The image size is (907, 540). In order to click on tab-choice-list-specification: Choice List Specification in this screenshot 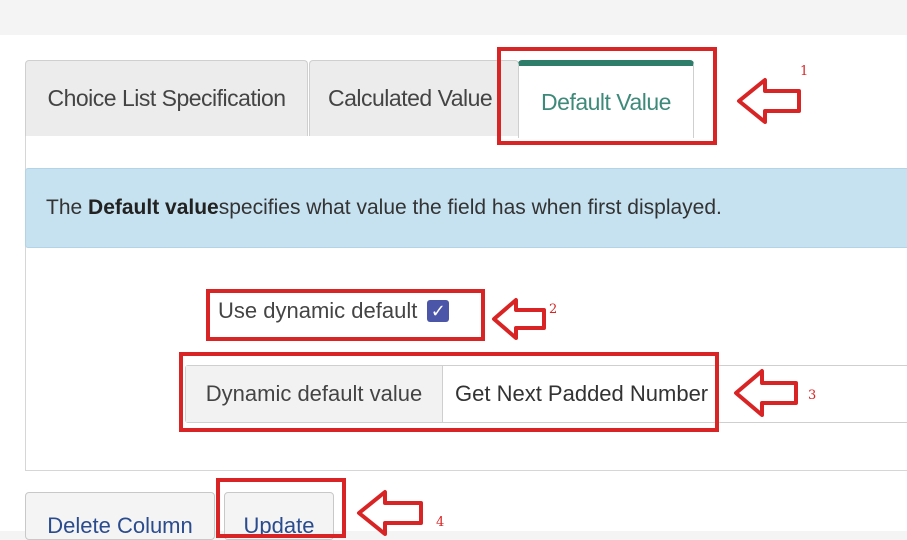, I will do `click(166, 98)`.